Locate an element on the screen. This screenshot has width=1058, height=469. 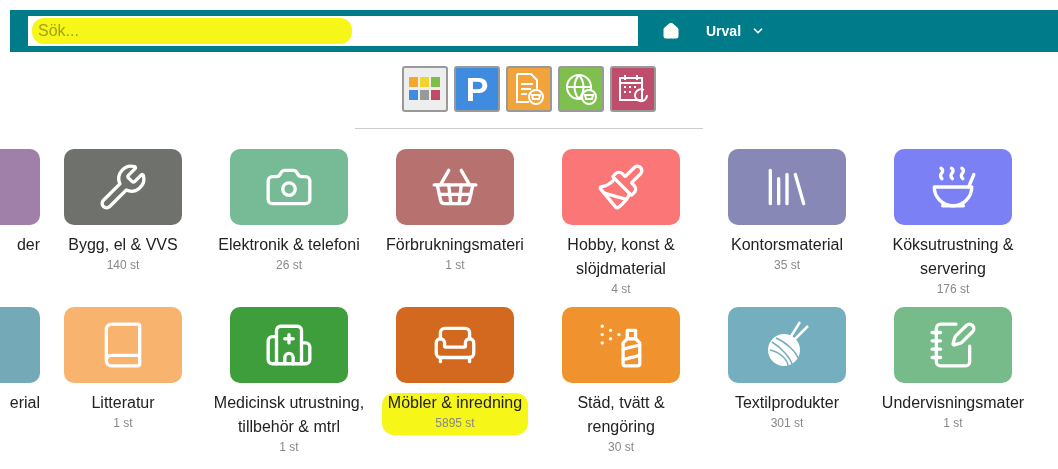
category-name: Medicinsk utrustning, tillbehör & mtrl is located at coordinates (289, 415).